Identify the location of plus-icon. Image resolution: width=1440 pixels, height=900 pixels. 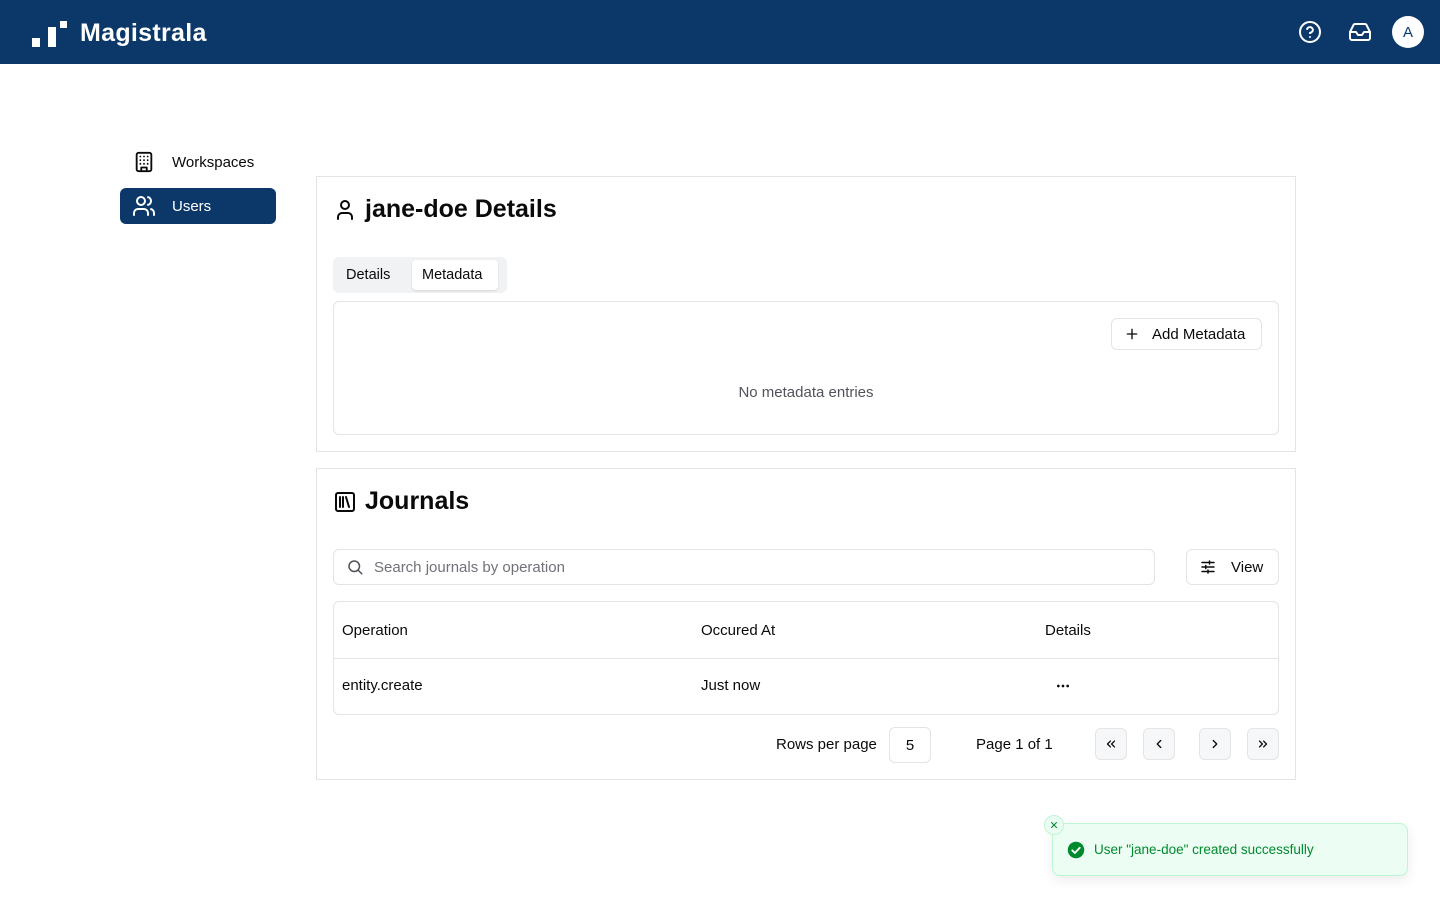
(1132, 334).